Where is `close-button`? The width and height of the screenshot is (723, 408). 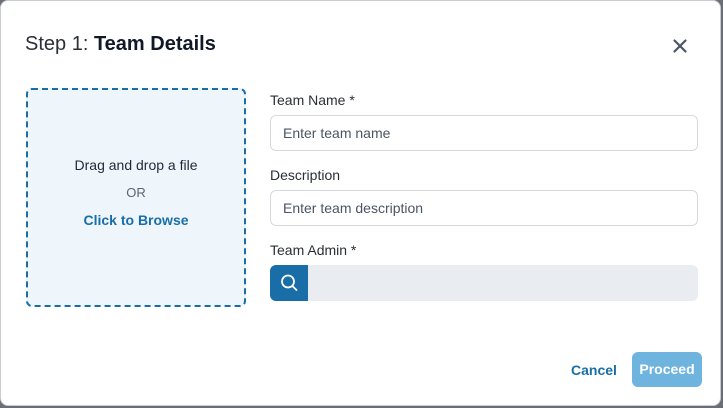 close-button is located at coordinates (680, 46).